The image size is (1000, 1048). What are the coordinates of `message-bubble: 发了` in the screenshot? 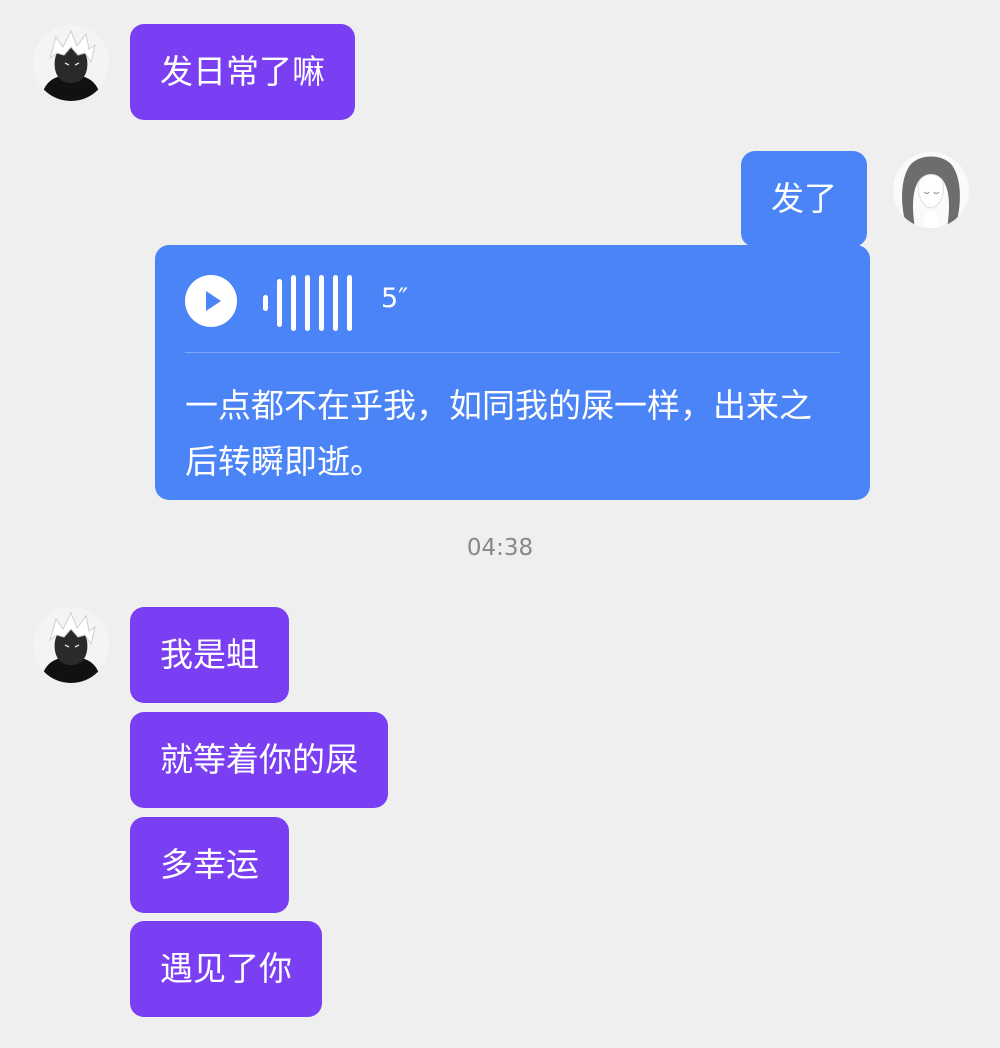 It's located at (804, 199).